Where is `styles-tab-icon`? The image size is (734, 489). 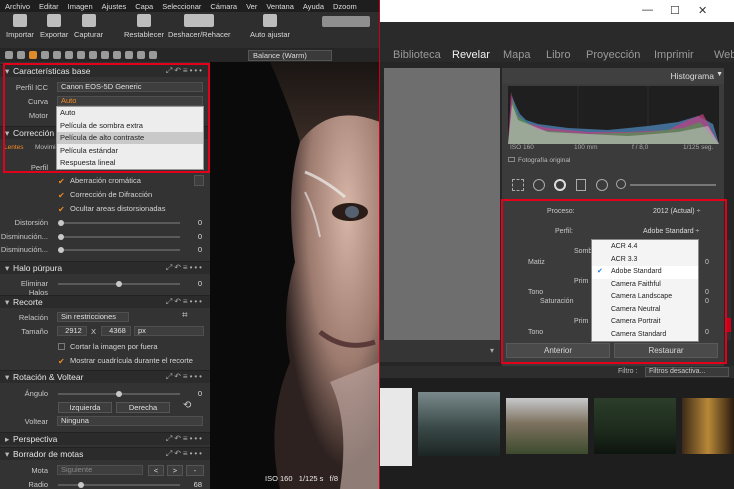 styles-tab-icon is located at coordinates (153, 55).